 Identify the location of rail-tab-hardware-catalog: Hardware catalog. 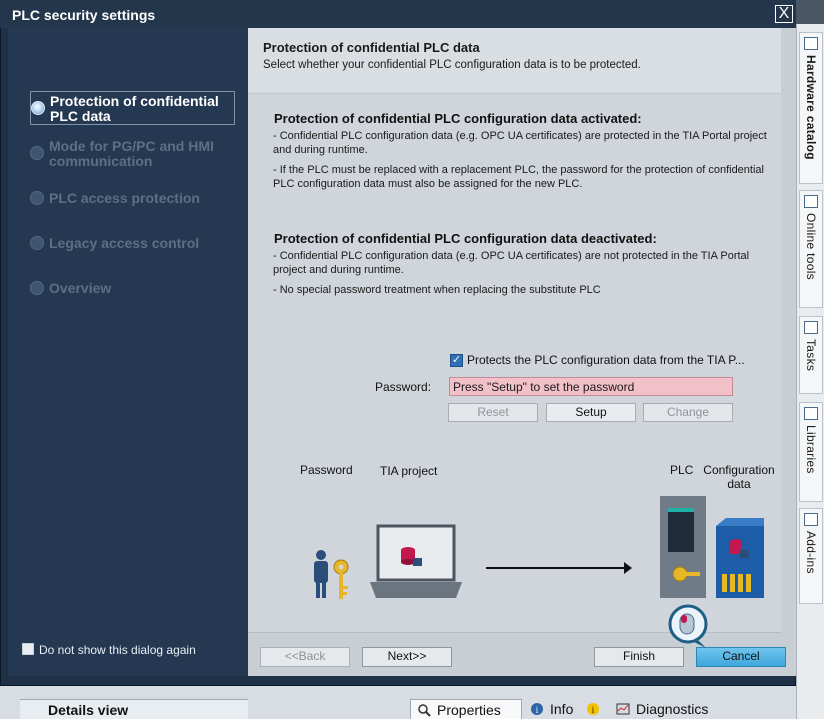
(811, 108).